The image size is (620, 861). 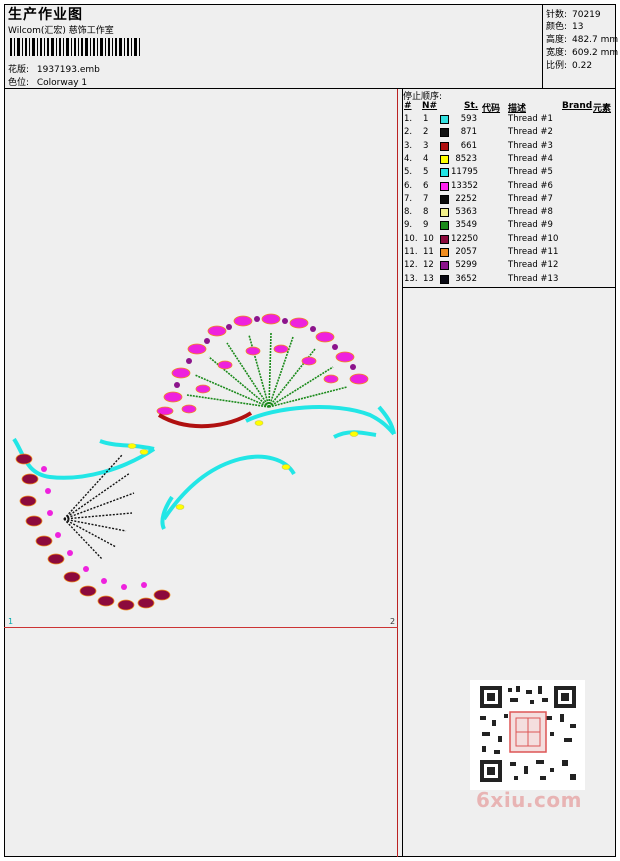 I want to click on colorway-value: Colorway 1, so click(x=62, y=83).